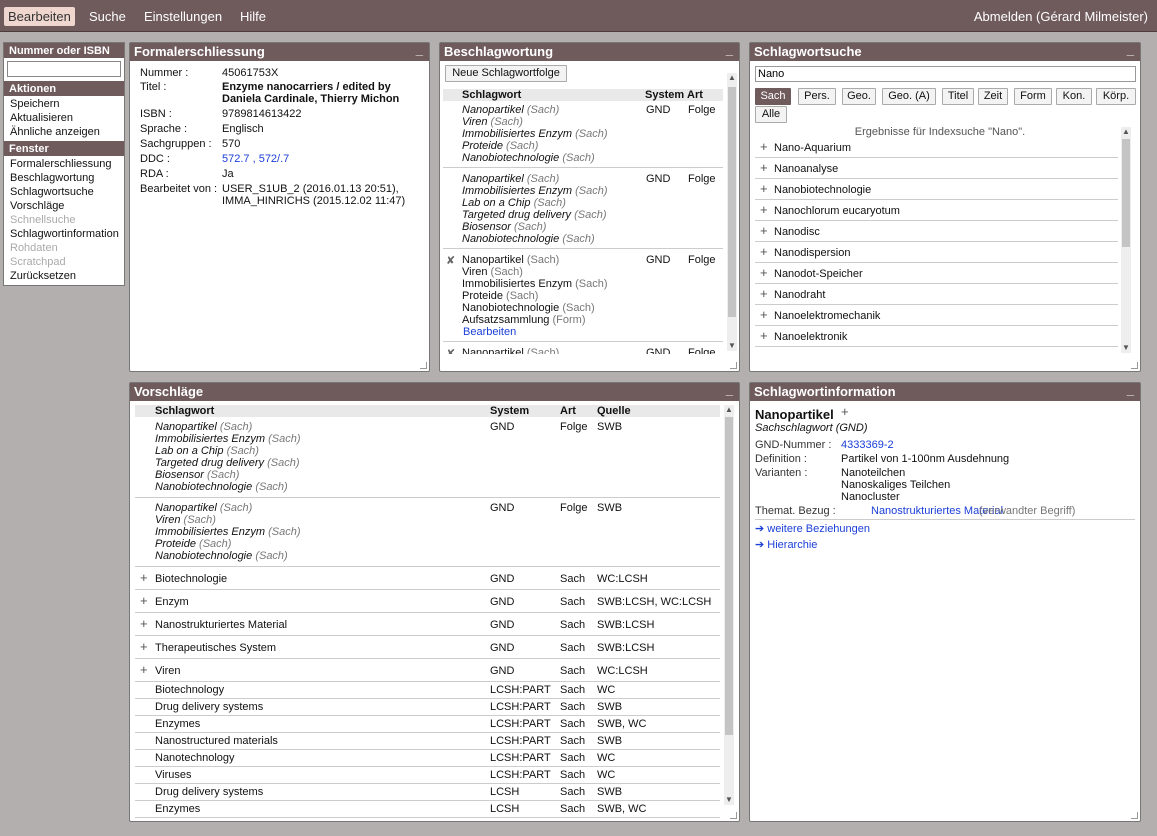  Describe the element at coordinates (506, 73) in the screenshot. I see `new-term-sequence-button: Neue Schlagwortfolge` at that location.